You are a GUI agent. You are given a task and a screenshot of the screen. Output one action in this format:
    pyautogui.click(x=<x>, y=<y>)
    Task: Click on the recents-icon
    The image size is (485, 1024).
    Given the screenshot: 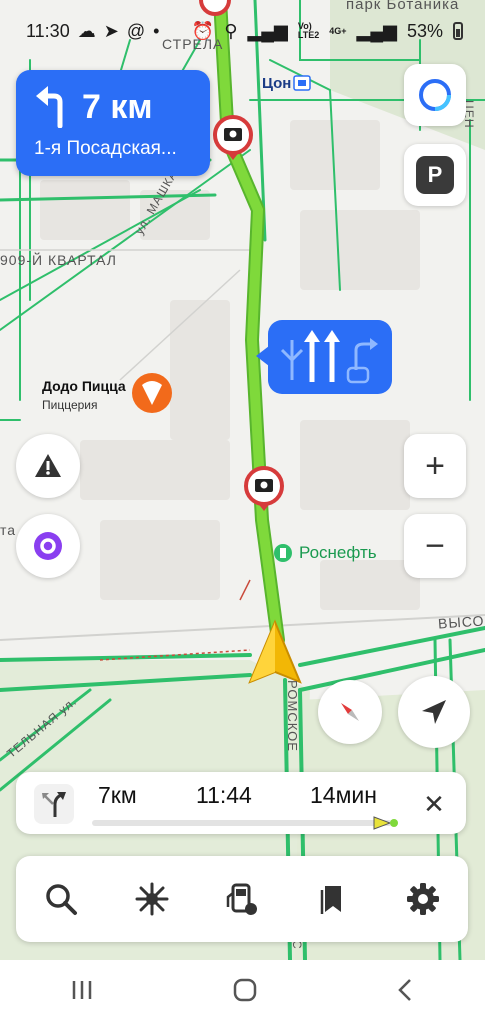 What is the action you would take?
    pyautogui.click(x=81, y=989)
    